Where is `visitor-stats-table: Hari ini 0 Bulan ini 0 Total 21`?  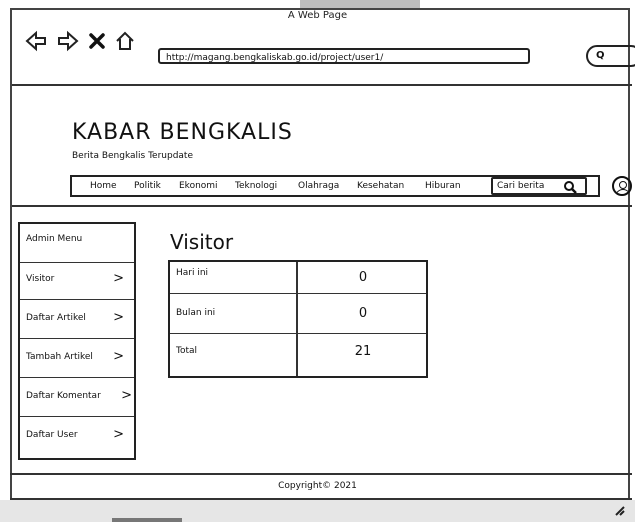
visitor-stats-table: Hari ini 0 Bulan ini 0 Total 21 is located at coordinates (298, 319).